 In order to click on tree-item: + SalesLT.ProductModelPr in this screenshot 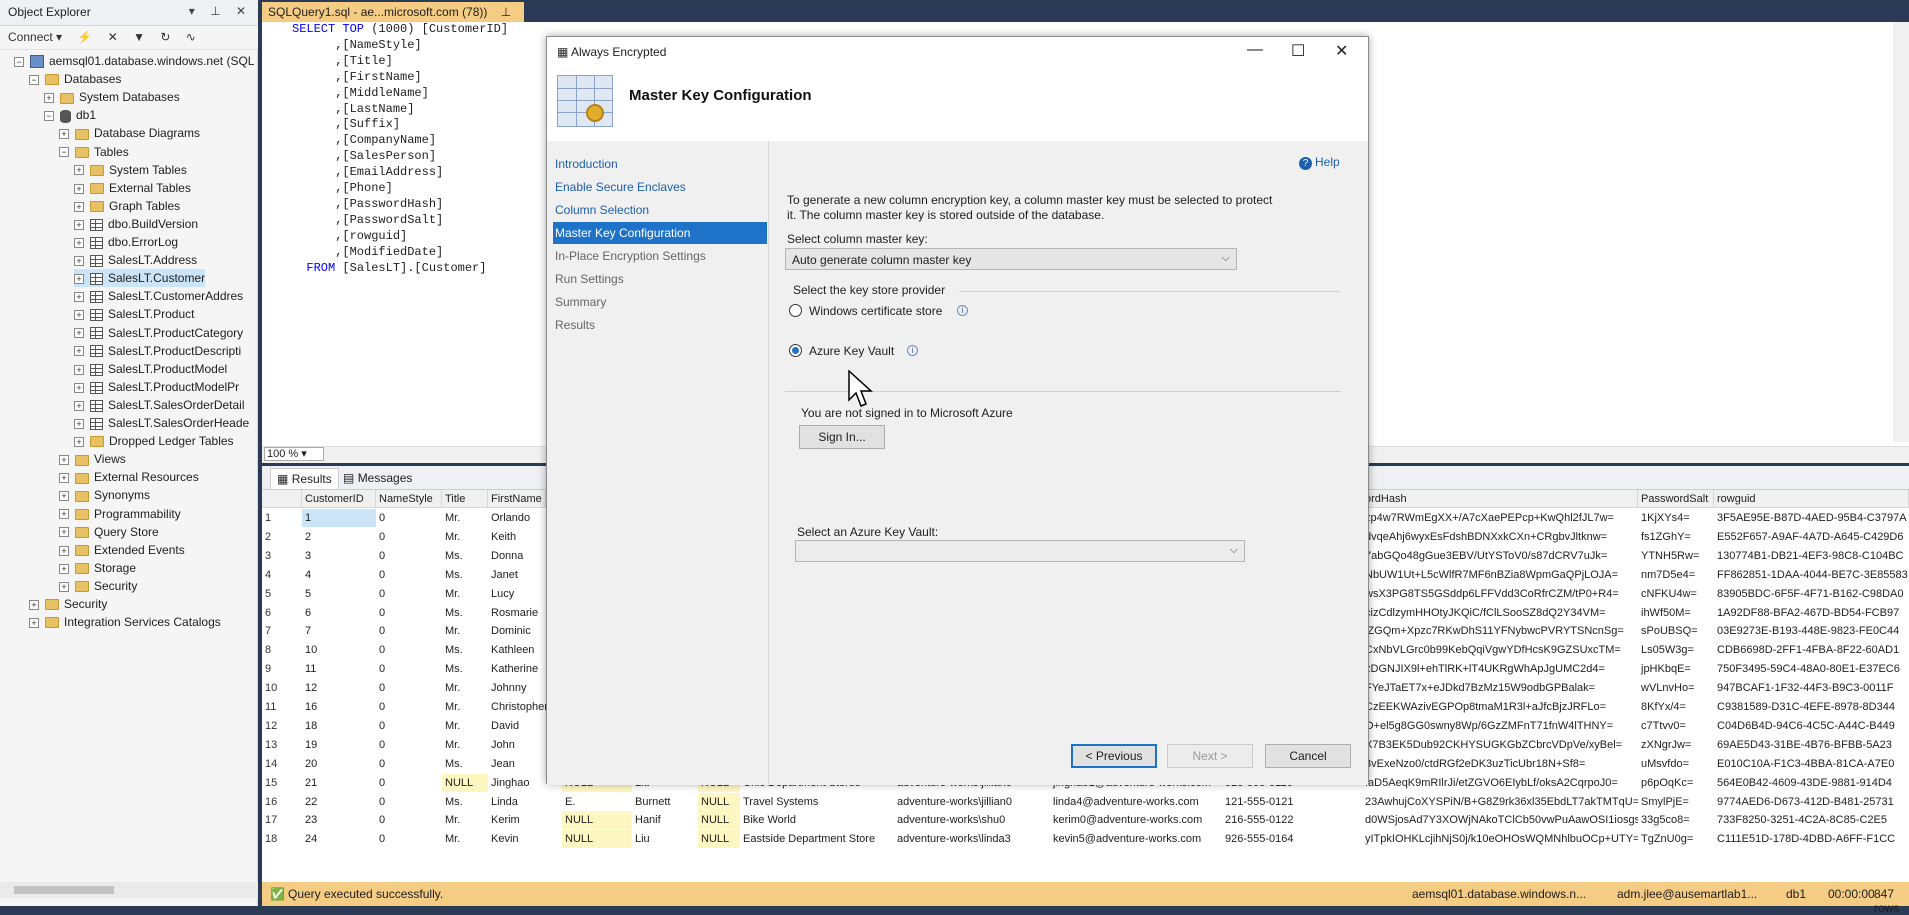, I will do `click(156, 387)`.